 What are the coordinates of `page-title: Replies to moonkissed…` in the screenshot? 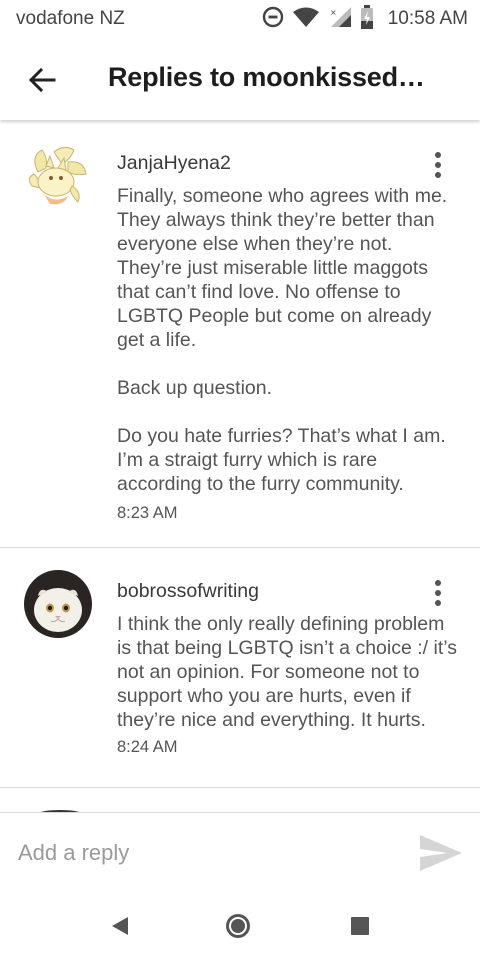 It's located at (266, 77).